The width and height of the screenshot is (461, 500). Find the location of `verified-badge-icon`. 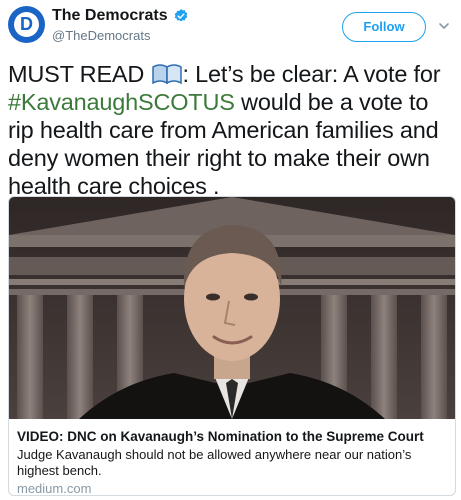

verified-badge-icon is located at coordinates (180, 15).